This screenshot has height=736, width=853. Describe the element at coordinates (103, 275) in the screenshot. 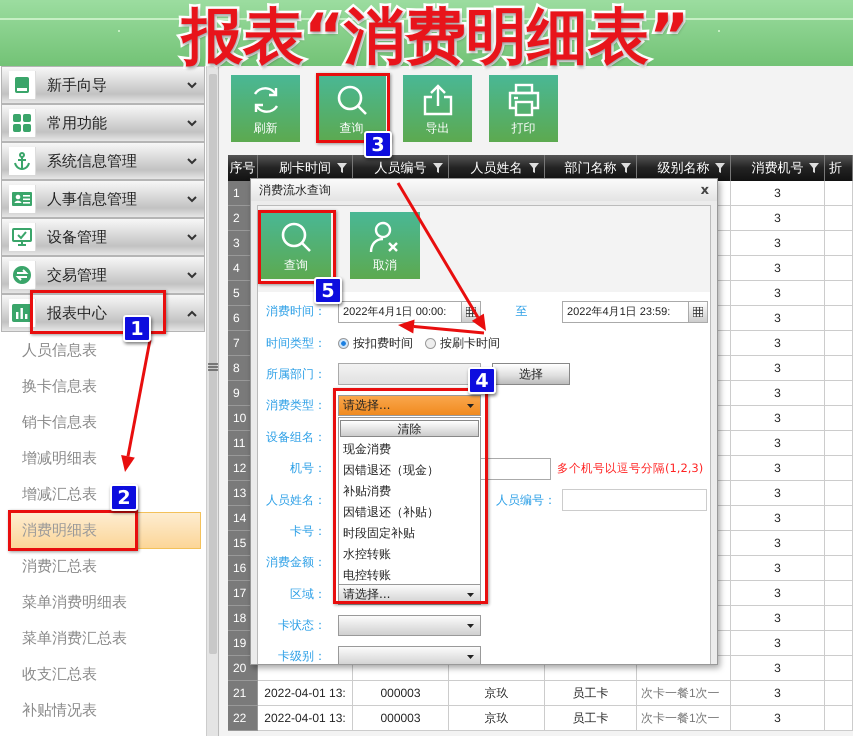

I see `menu-section-header: 交易管理` at that location.